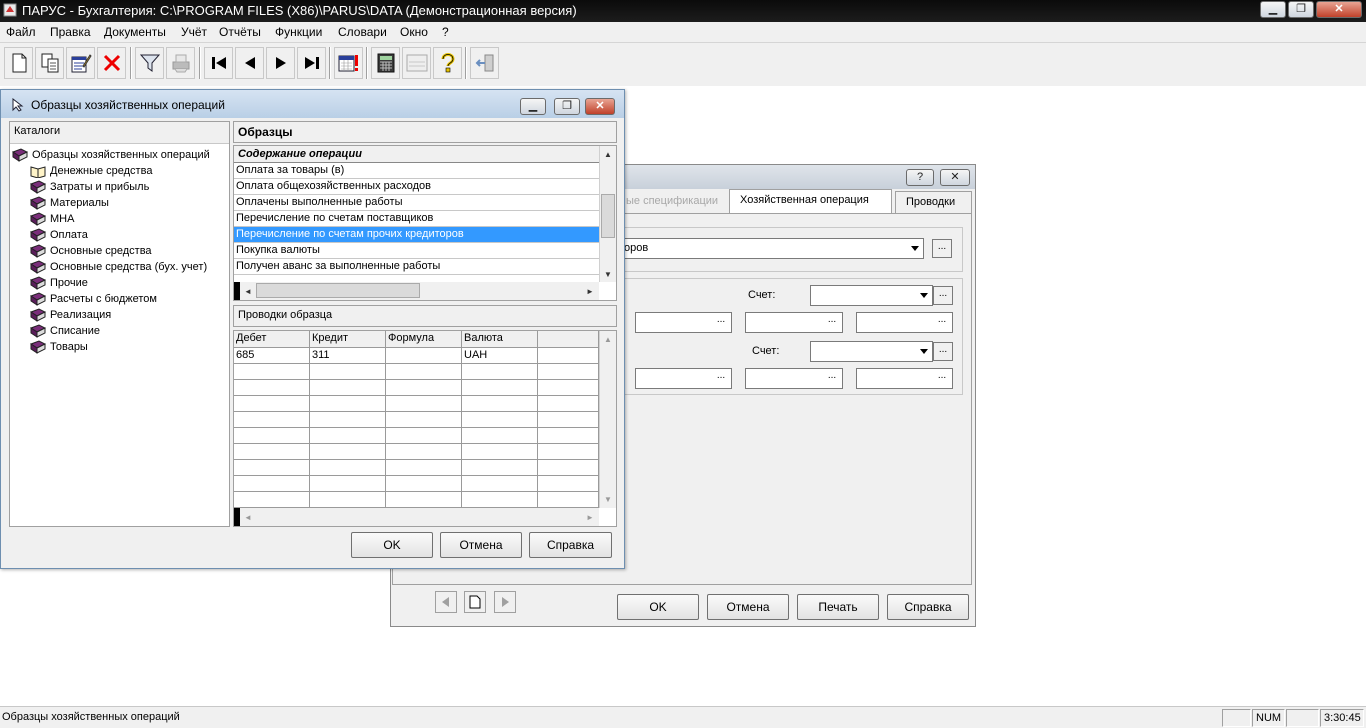  What do you see at coordinates (149, 63) in the screenshot?
I see `filter-button` at bounding box center [149, 63].